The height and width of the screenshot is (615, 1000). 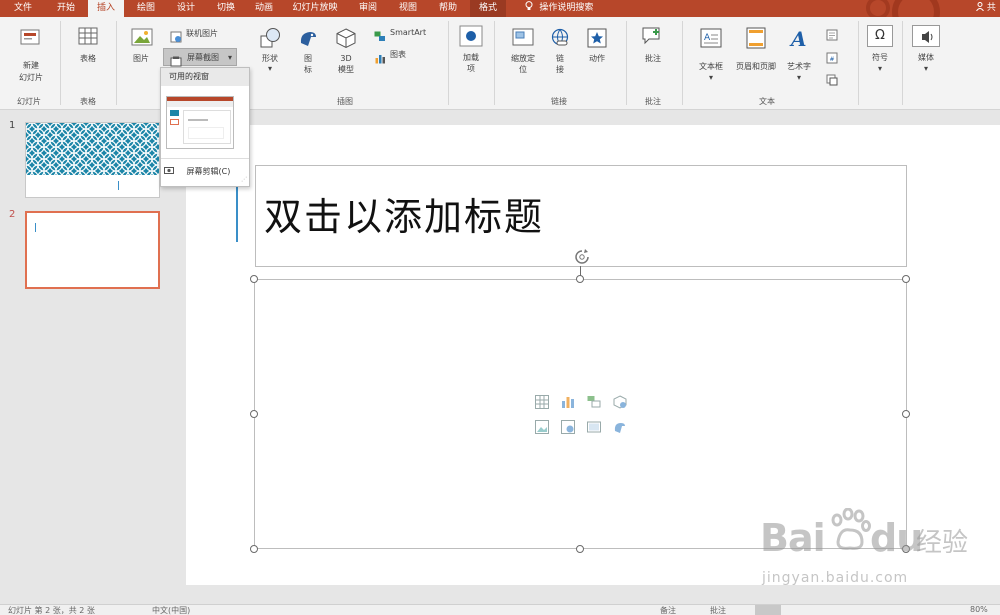 What do you see at coordinates (204, 172) in the screenshot?
I see `screen-clipping-item: 屏幕剪辑(C)` at bounding box center [204, 172].